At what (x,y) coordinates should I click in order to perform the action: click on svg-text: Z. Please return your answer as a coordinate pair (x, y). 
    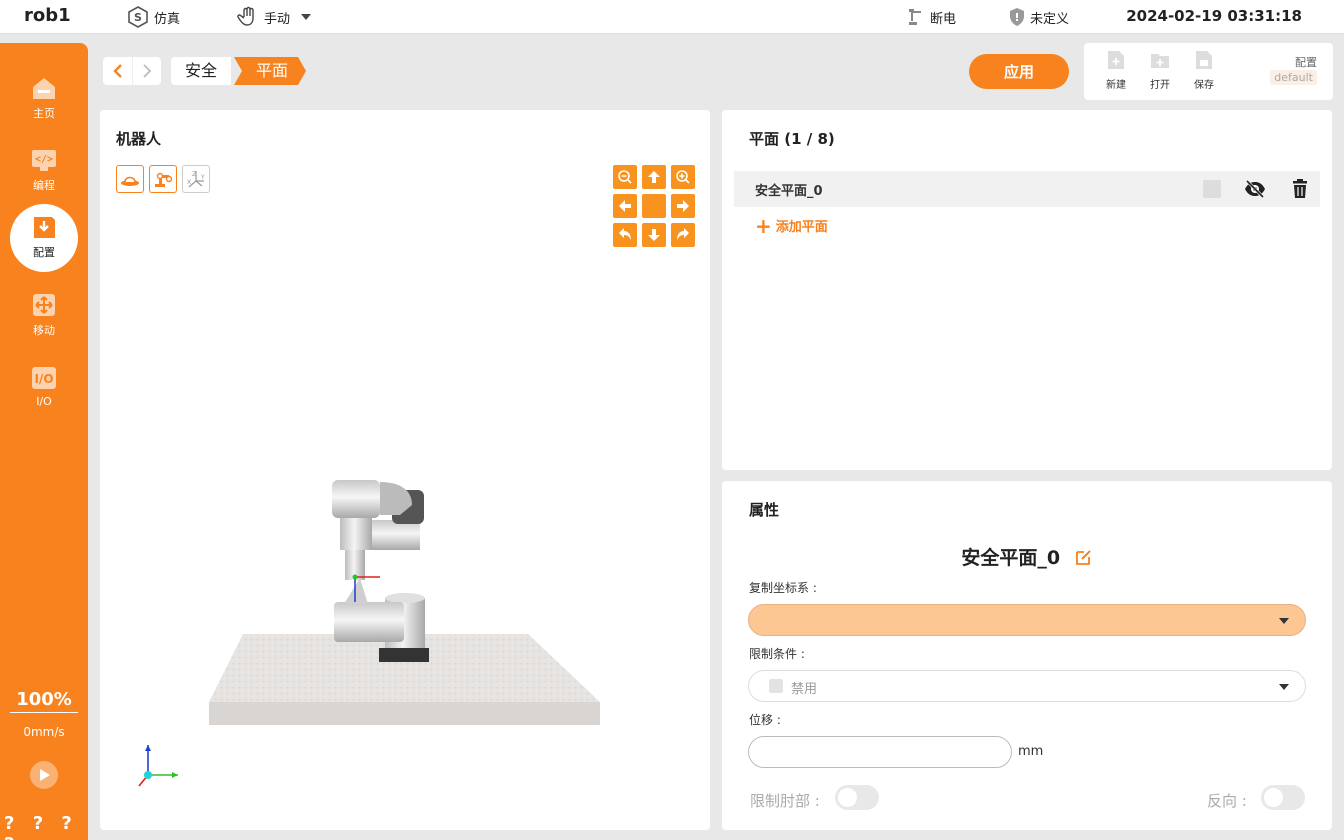
    Looking at the image, I should click on (194, 174).